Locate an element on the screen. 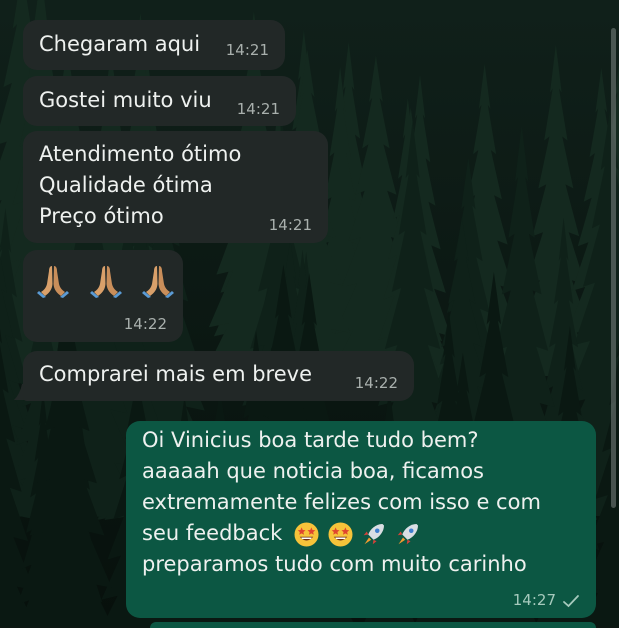 Image resolution: width=619 pixels, height=628 pixels. incoming-message: Gostei muito viu 14:21 is located at coordinates (159, 101).